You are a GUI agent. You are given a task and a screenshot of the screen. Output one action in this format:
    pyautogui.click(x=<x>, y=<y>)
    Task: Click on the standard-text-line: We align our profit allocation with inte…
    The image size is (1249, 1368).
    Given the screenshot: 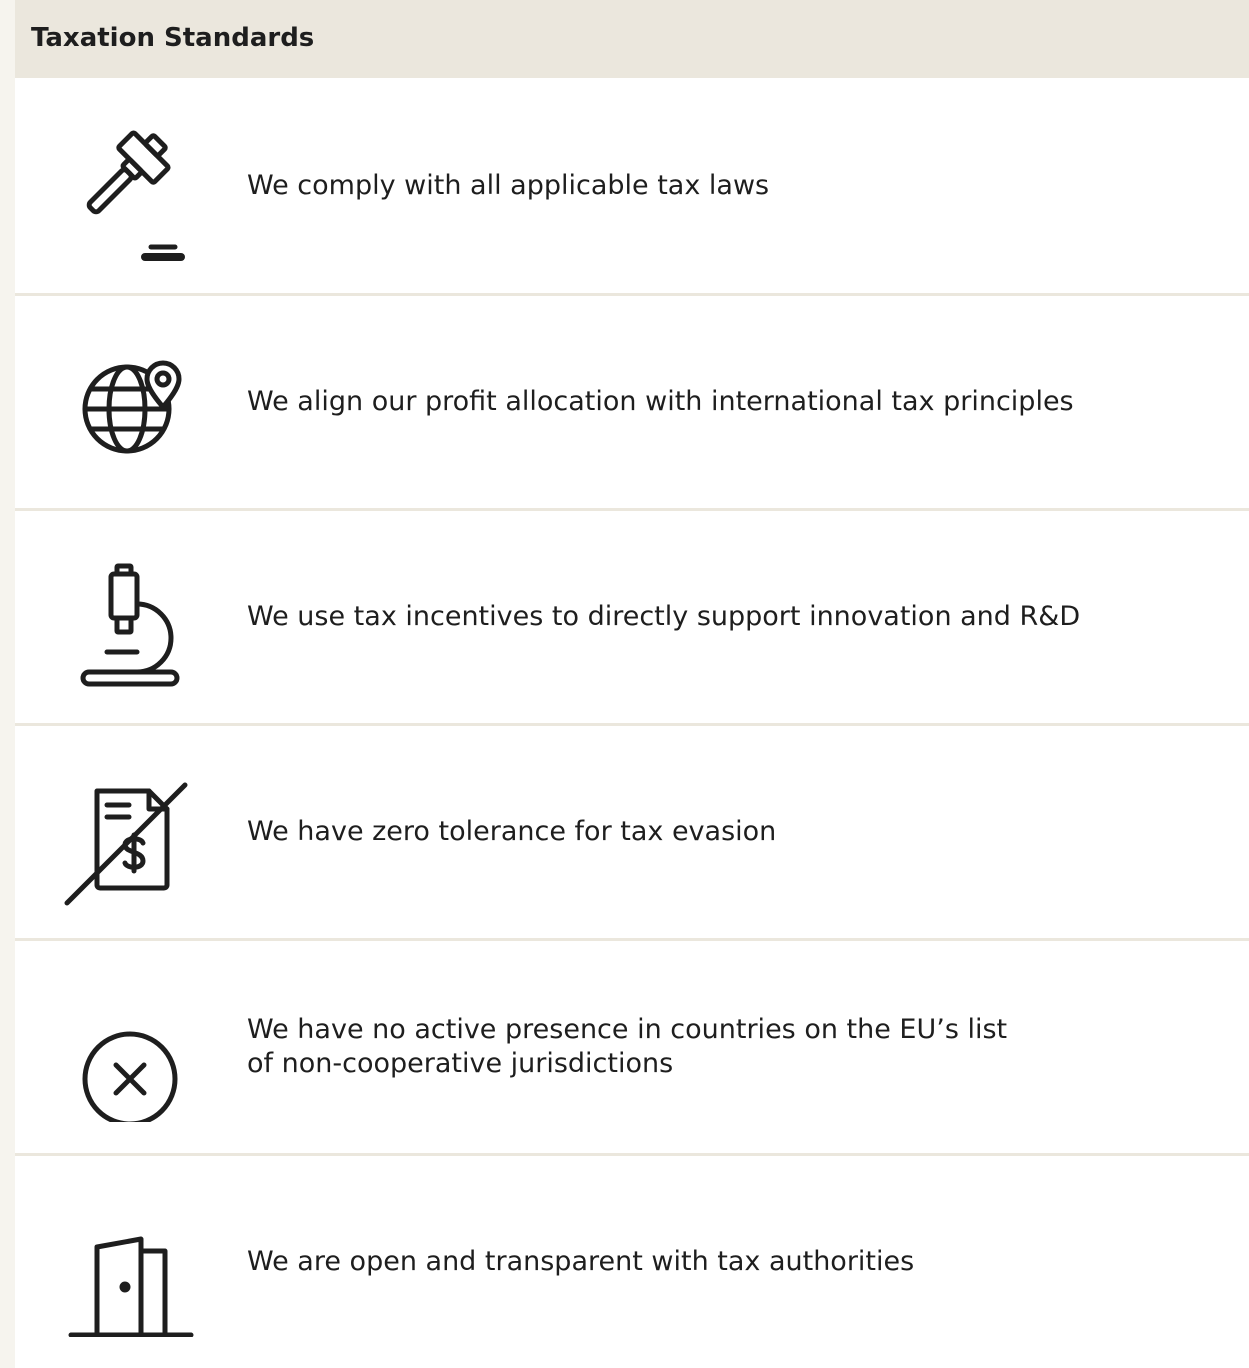 What is the action you would take?
    pyautogui.click(x=660, y=401)
    